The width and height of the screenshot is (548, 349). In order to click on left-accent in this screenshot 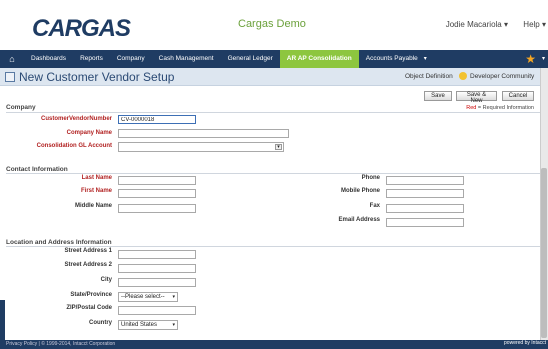, I will do `click(2, 320)`.